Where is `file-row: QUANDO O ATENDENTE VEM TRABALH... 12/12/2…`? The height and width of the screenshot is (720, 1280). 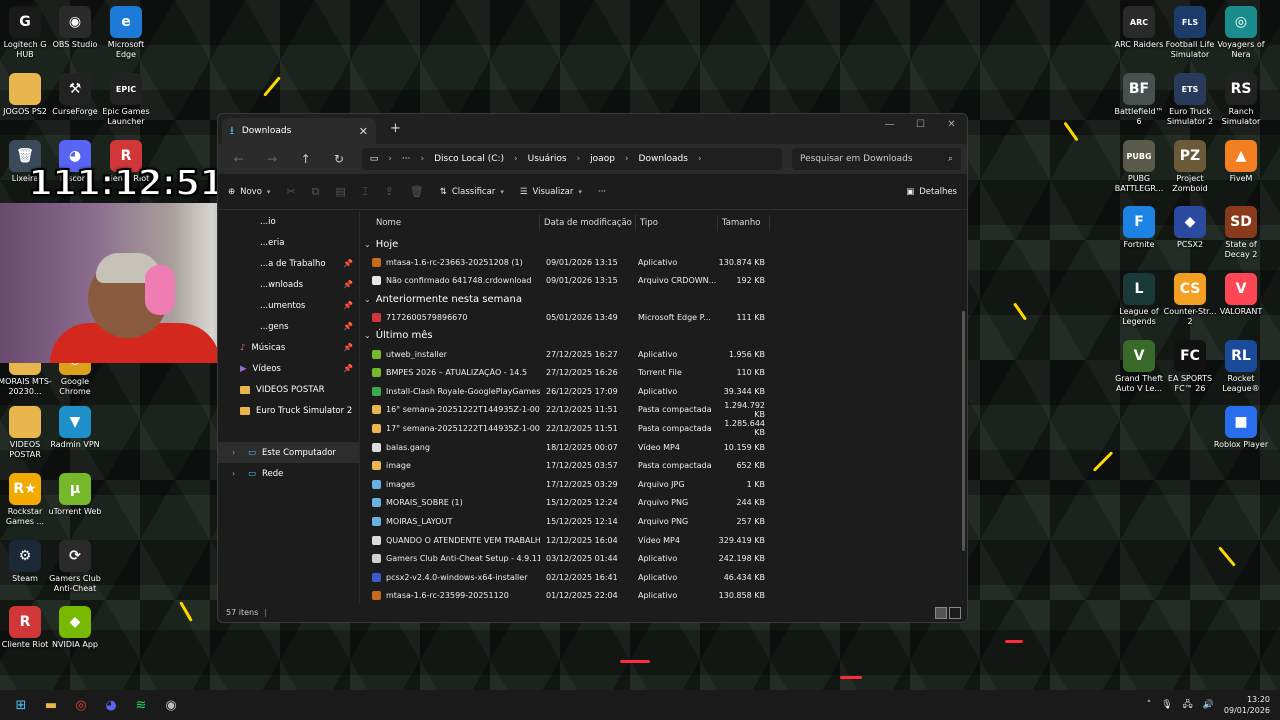 file-row: QUANDO O ATENDENTE VEM TRABALH... 12/12/2… is located at coordinates (663, 540).